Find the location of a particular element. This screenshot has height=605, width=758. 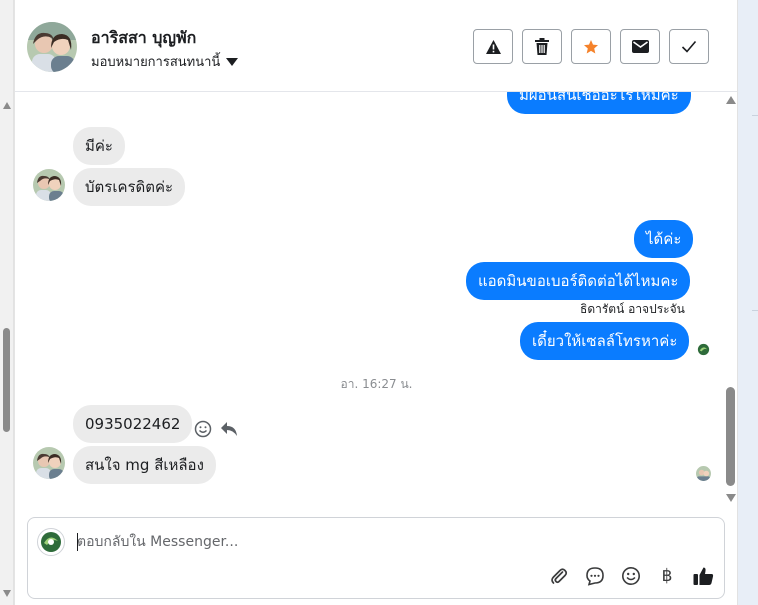

baht-icon: ฿ is located at coordinates (667, 576).